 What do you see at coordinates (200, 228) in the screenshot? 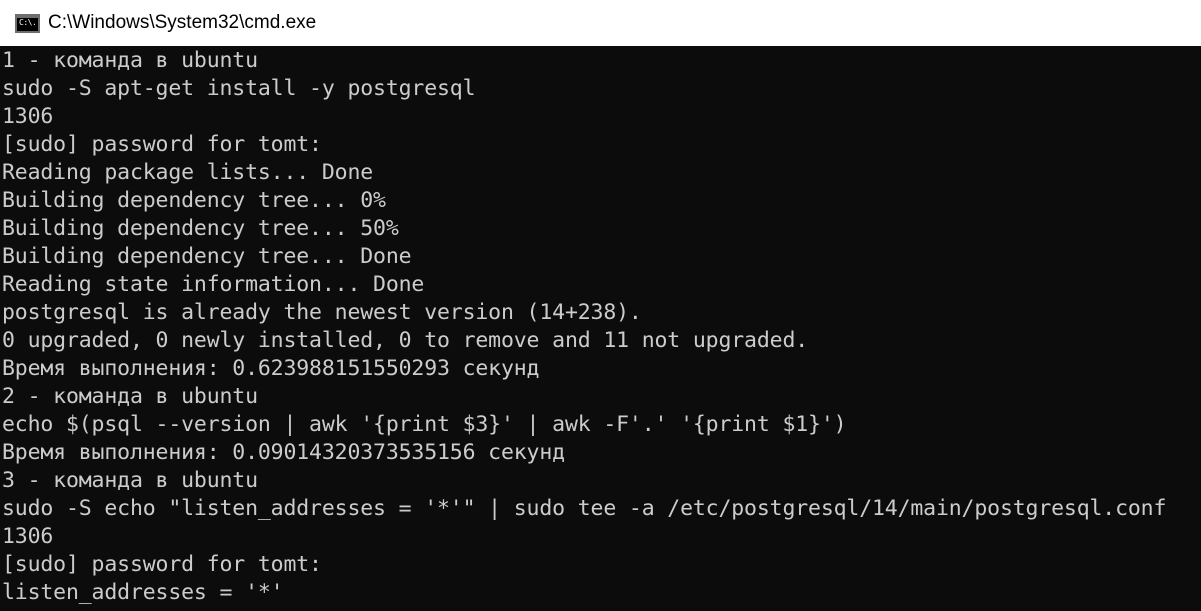
I see `console-line: Building dependency tree... 50%` at bounding box center [200, 228].